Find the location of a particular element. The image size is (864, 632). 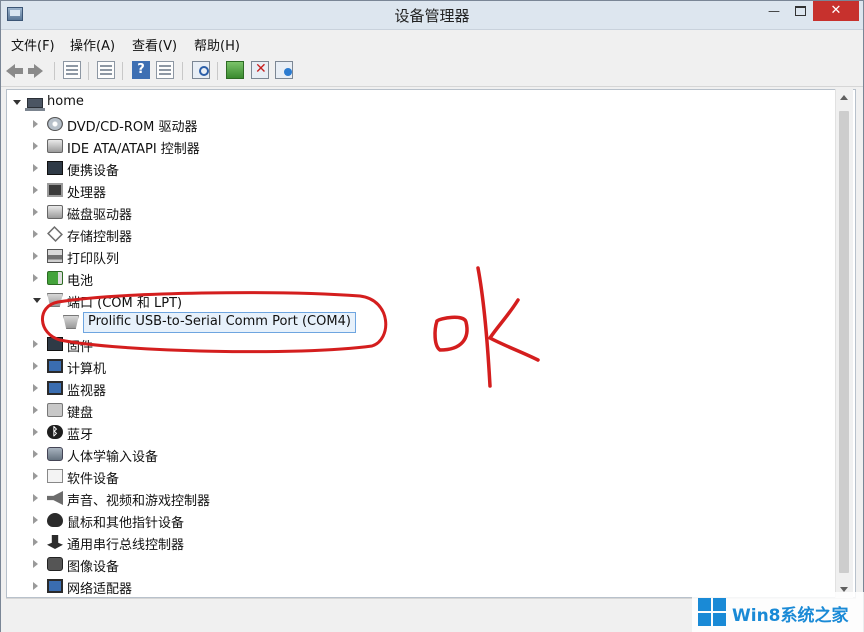

close-button: ✕ is located at coordinates (836, 11).